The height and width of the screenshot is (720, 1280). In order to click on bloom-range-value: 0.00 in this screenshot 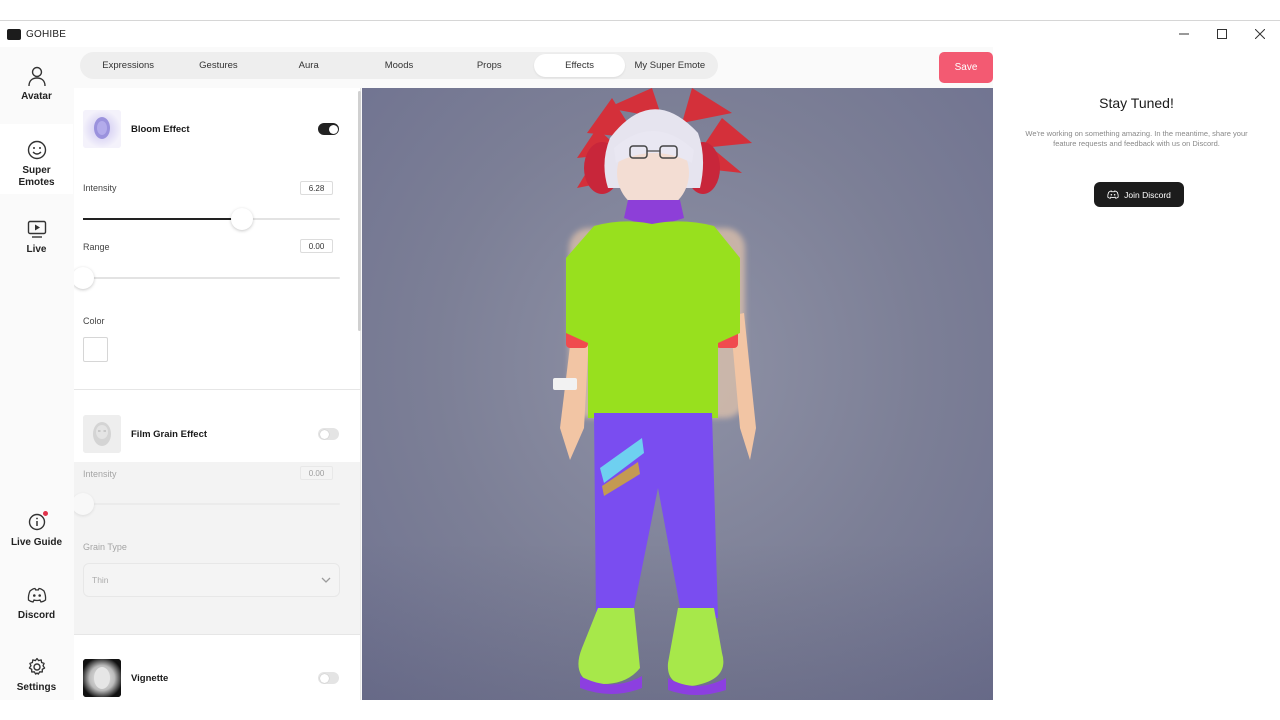, I will do `click(316, 246)`.